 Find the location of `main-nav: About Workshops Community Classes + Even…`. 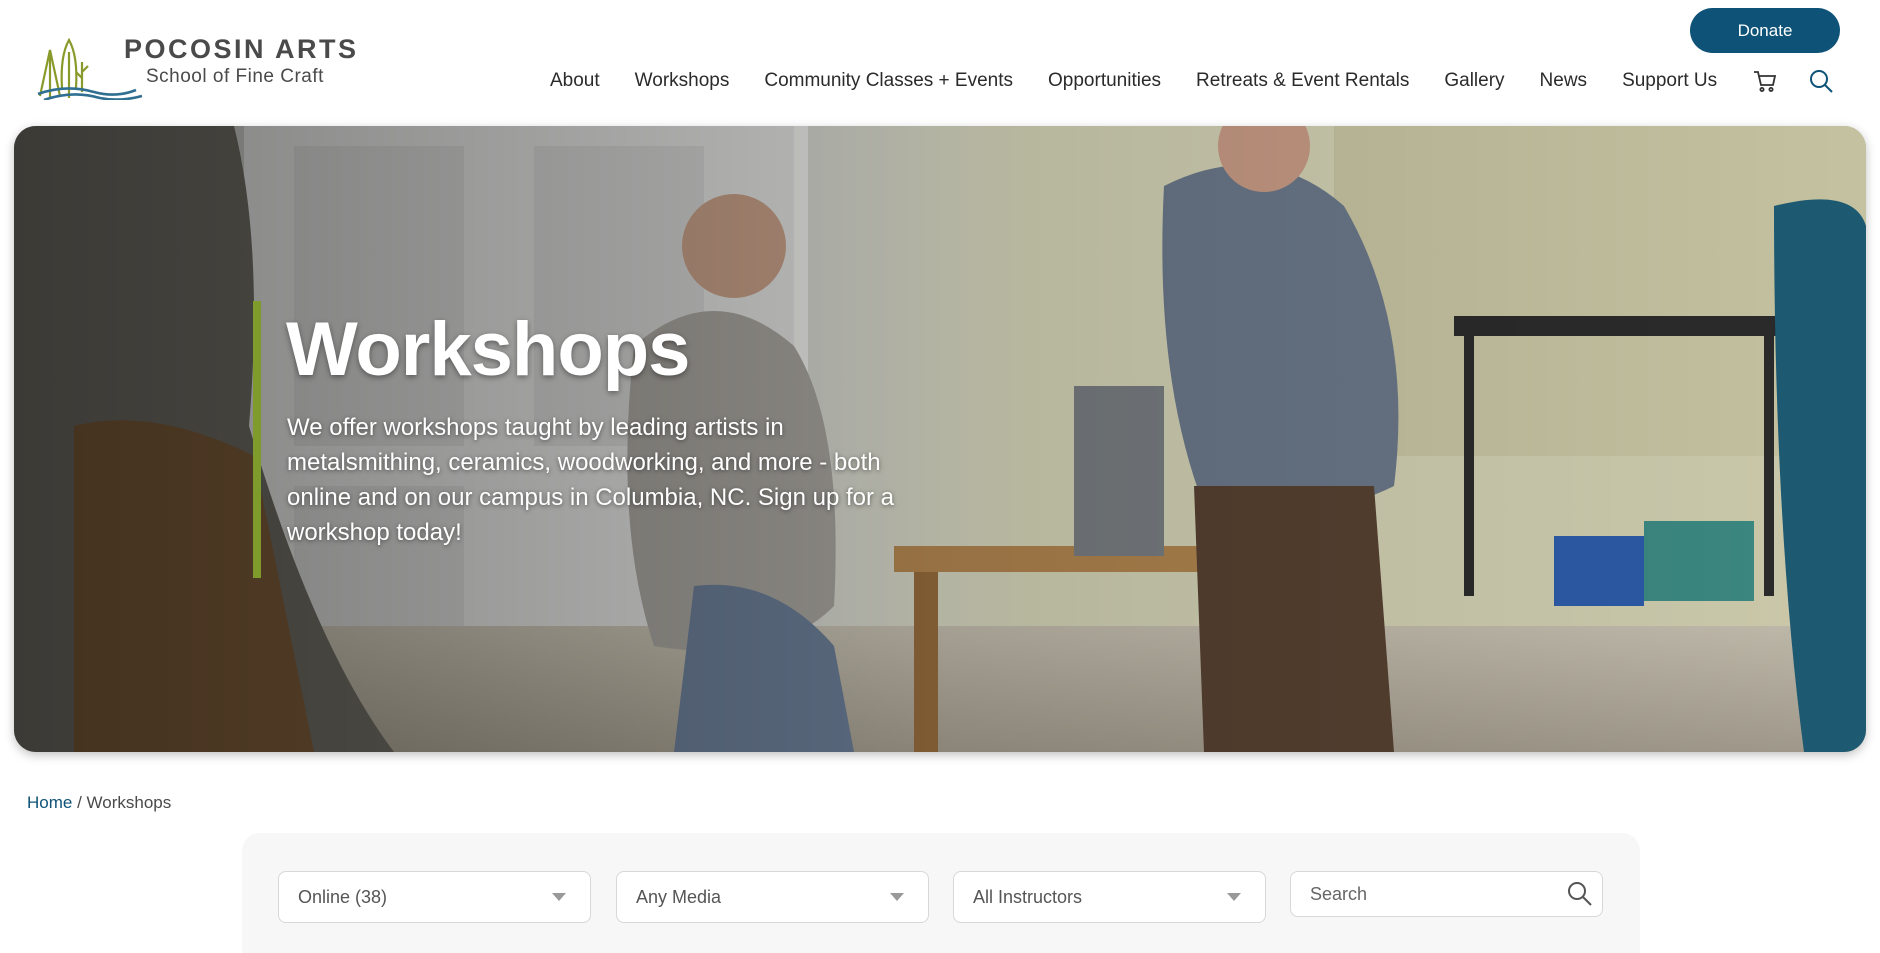

main-nav: About Workshops Community Classes + Even… is located at coordinates (1207, 81).